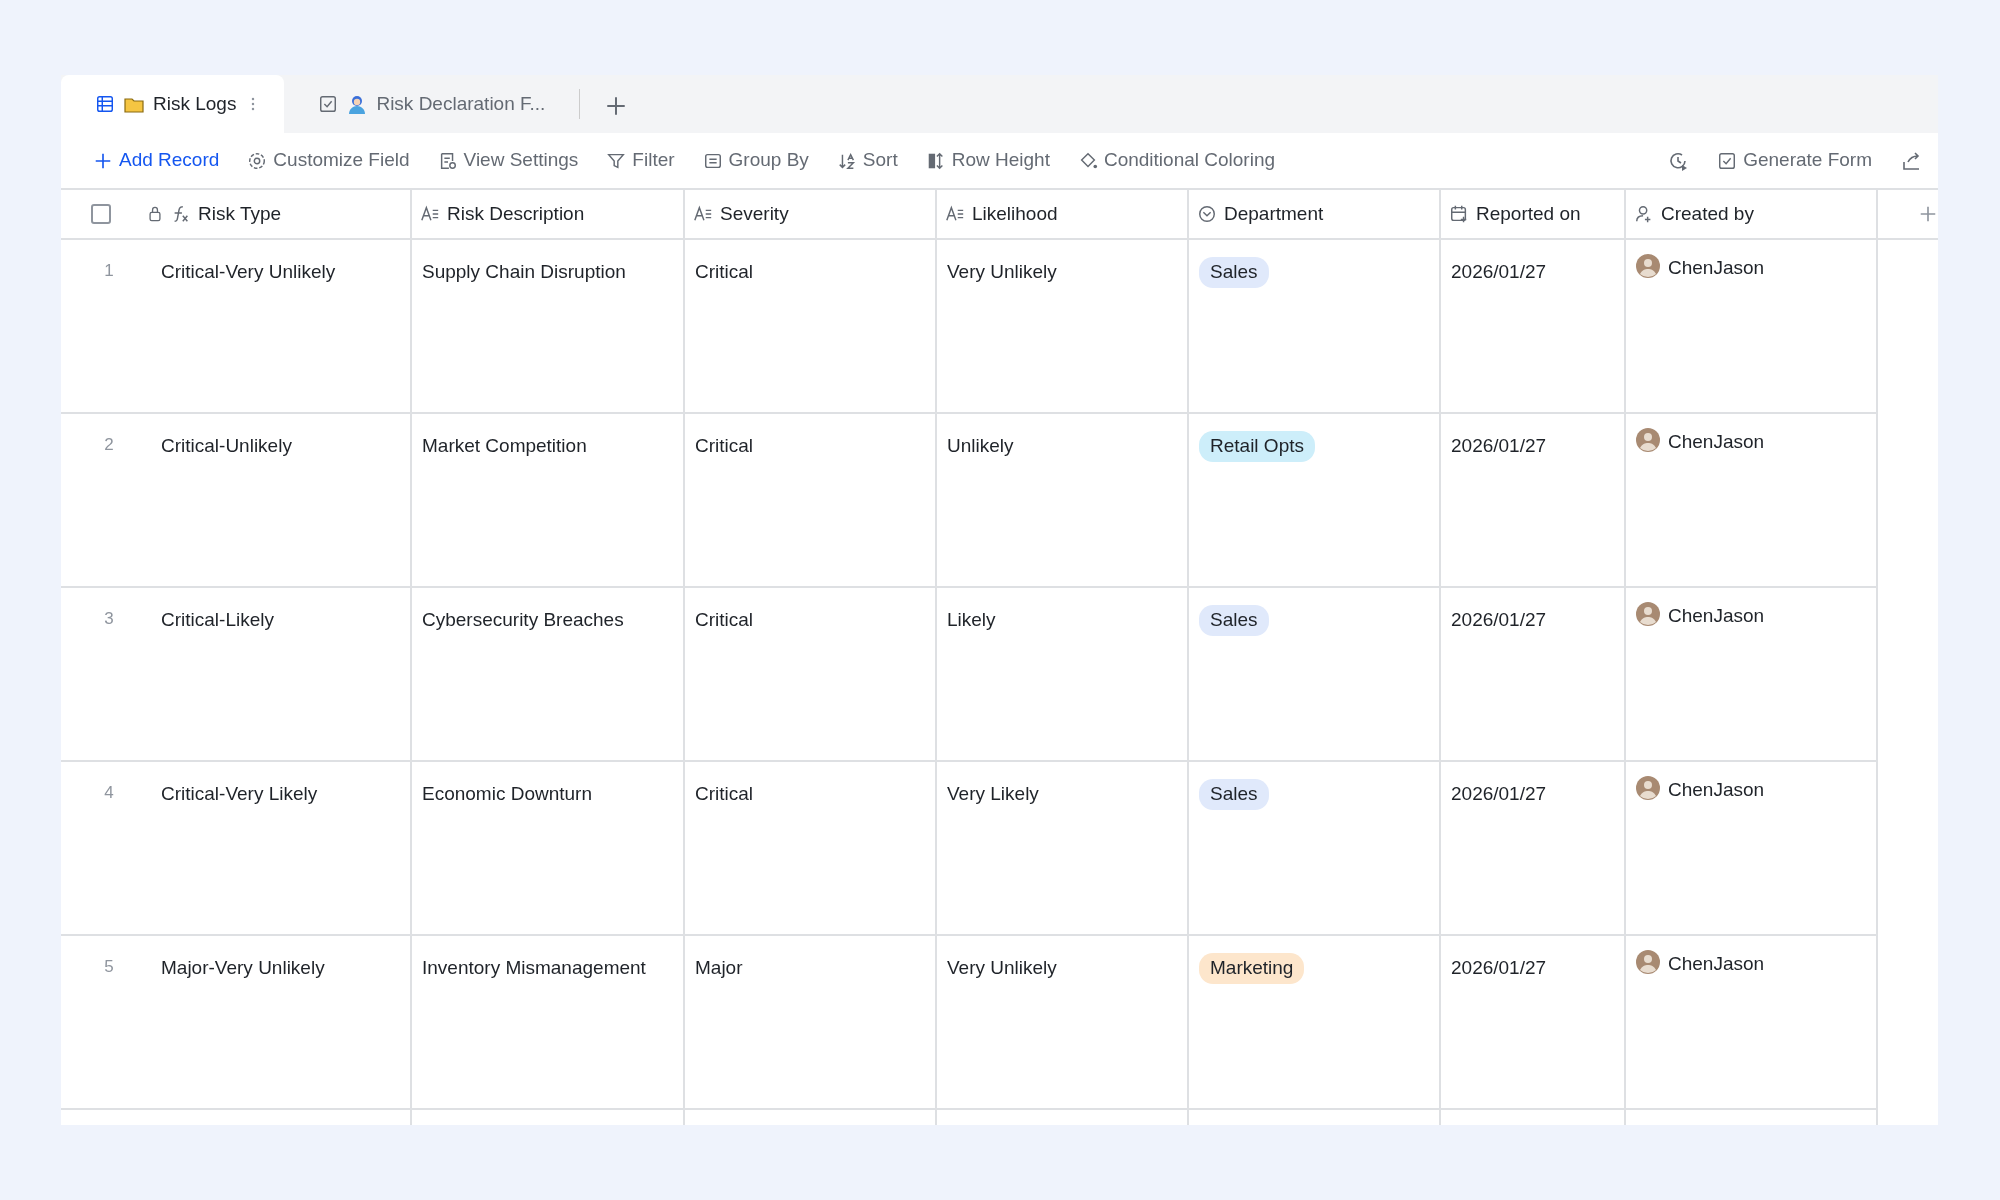  What do you see at coordinates (239, 794) in the screenshot?
I see `table-cell-text: Critical-Very Likely` at bounding box center [239, 794].